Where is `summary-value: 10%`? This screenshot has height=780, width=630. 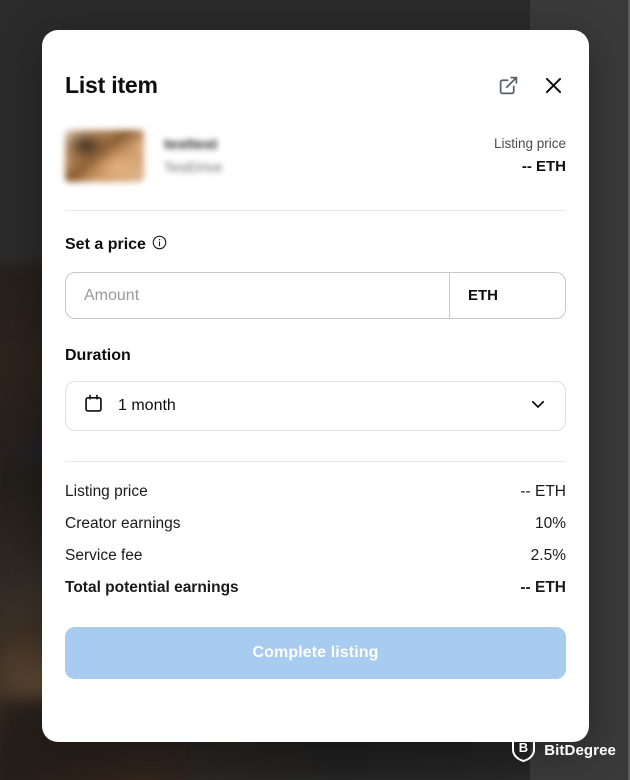 summary-value: 10% is located at coordinates (550, 523).